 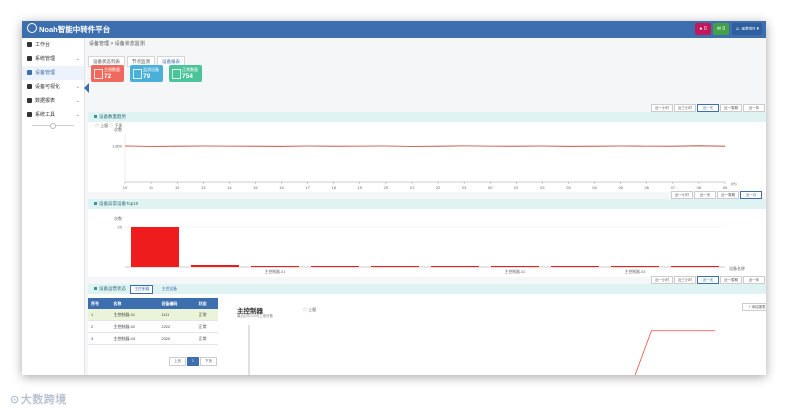 What do you see at coordinates (142, 289) in the screenshot?
I see `filter-chip-controller: 主控制器` at bounding box center [142, 289].